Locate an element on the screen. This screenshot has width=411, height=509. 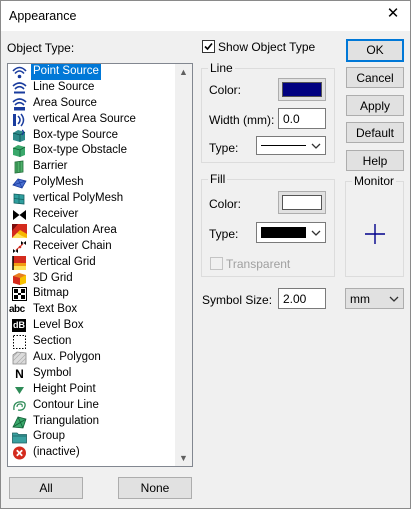
symbol-size-label: Symbol Size: is located at coordinates (237, 300).